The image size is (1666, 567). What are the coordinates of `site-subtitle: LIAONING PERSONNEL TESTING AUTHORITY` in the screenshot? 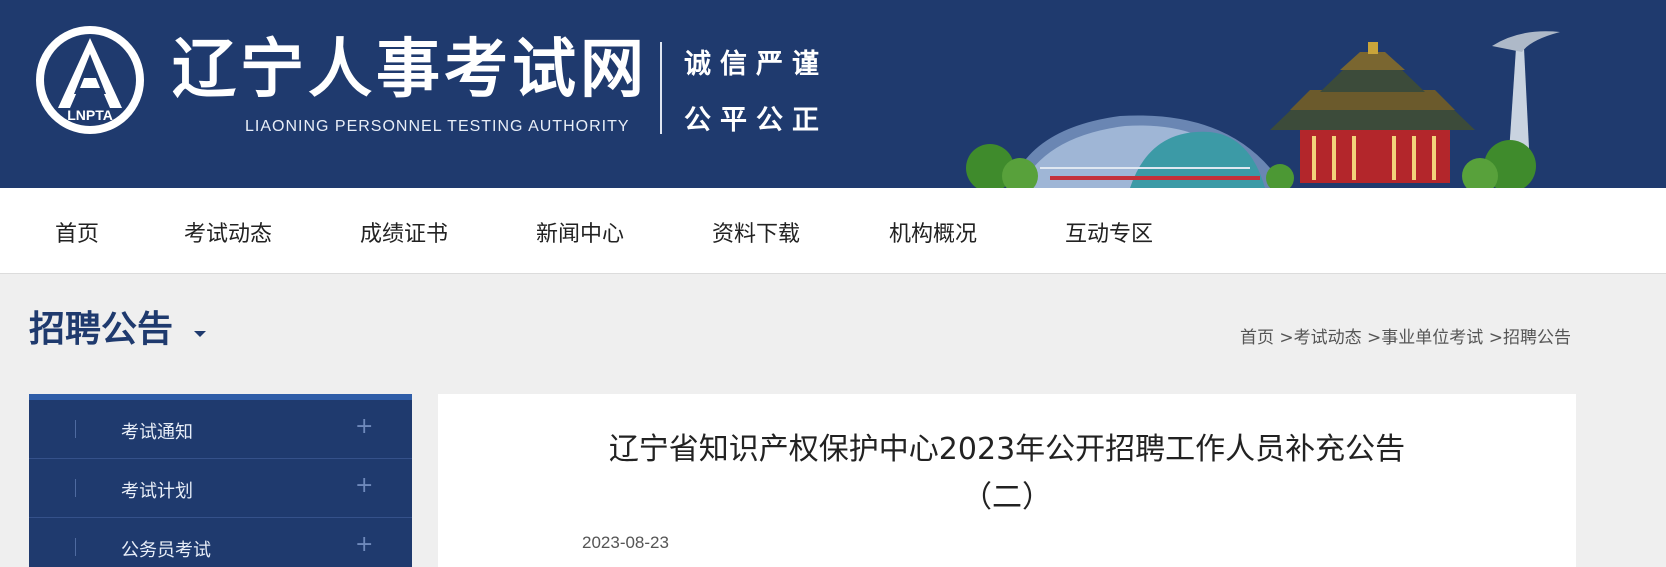 It's located at (437, 126).